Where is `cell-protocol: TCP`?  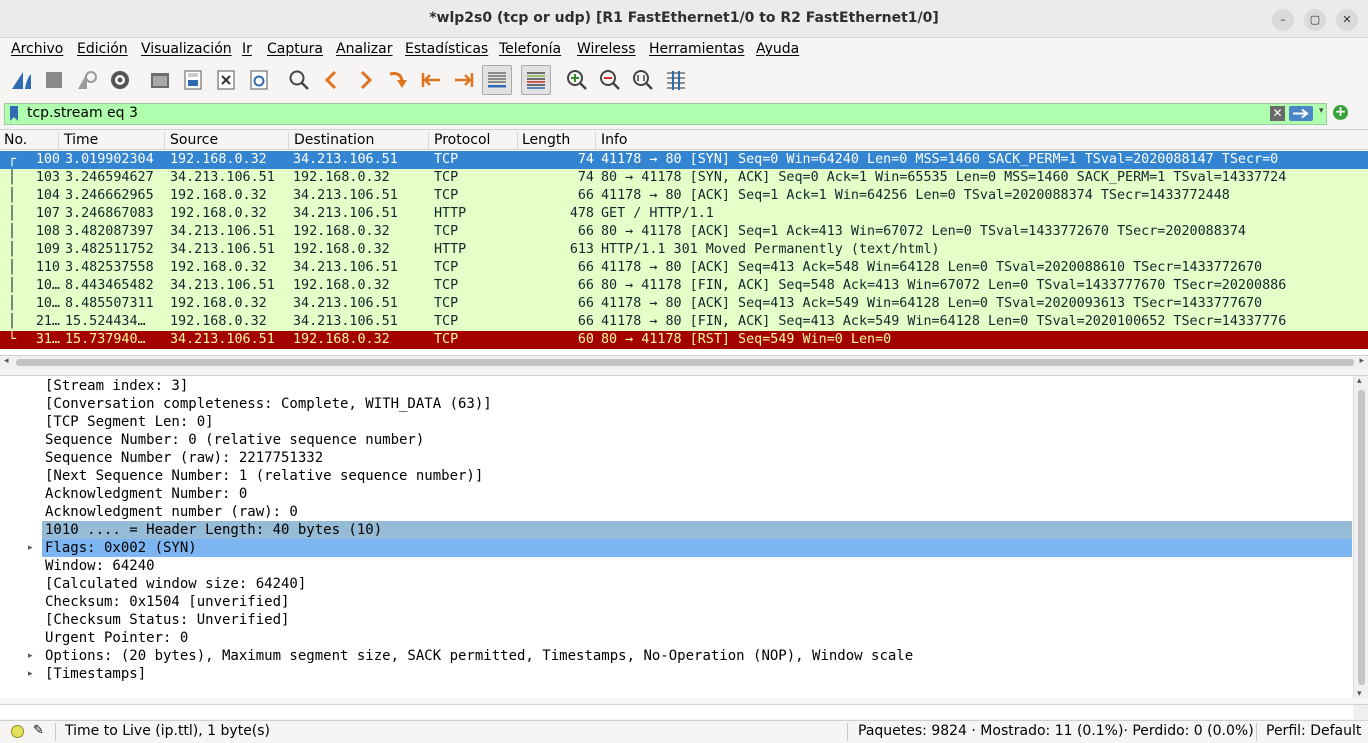 cell-protocol: TCP is located at coordinates (446, 285).